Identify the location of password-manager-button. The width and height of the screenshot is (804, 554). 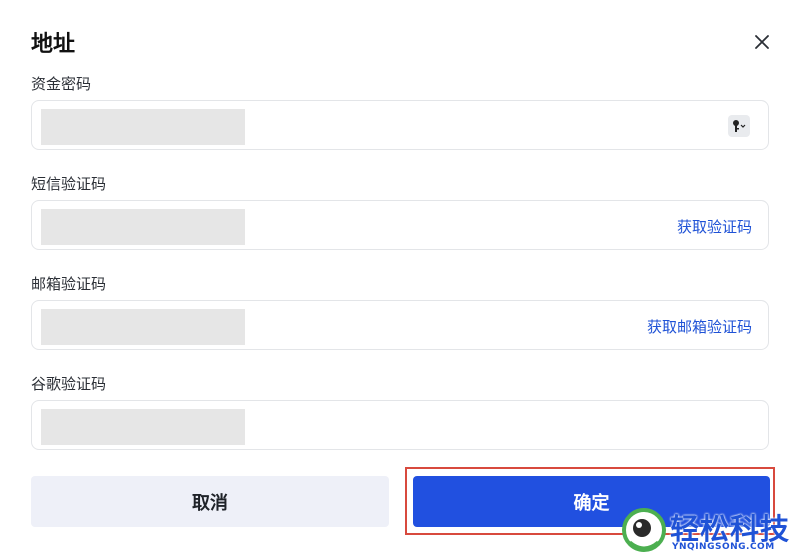
(739, 126).